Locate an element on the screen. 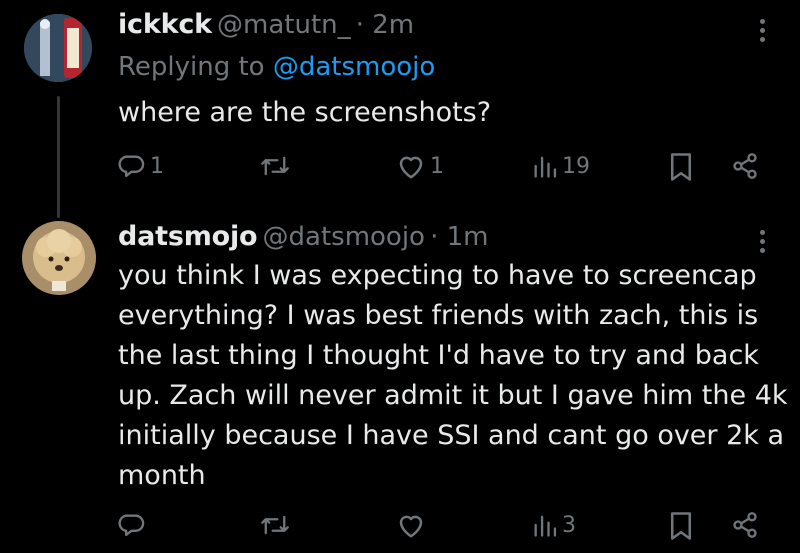 This screenshot has height=553, width=800. views-button: 19 is located at coordinates (561, 166).